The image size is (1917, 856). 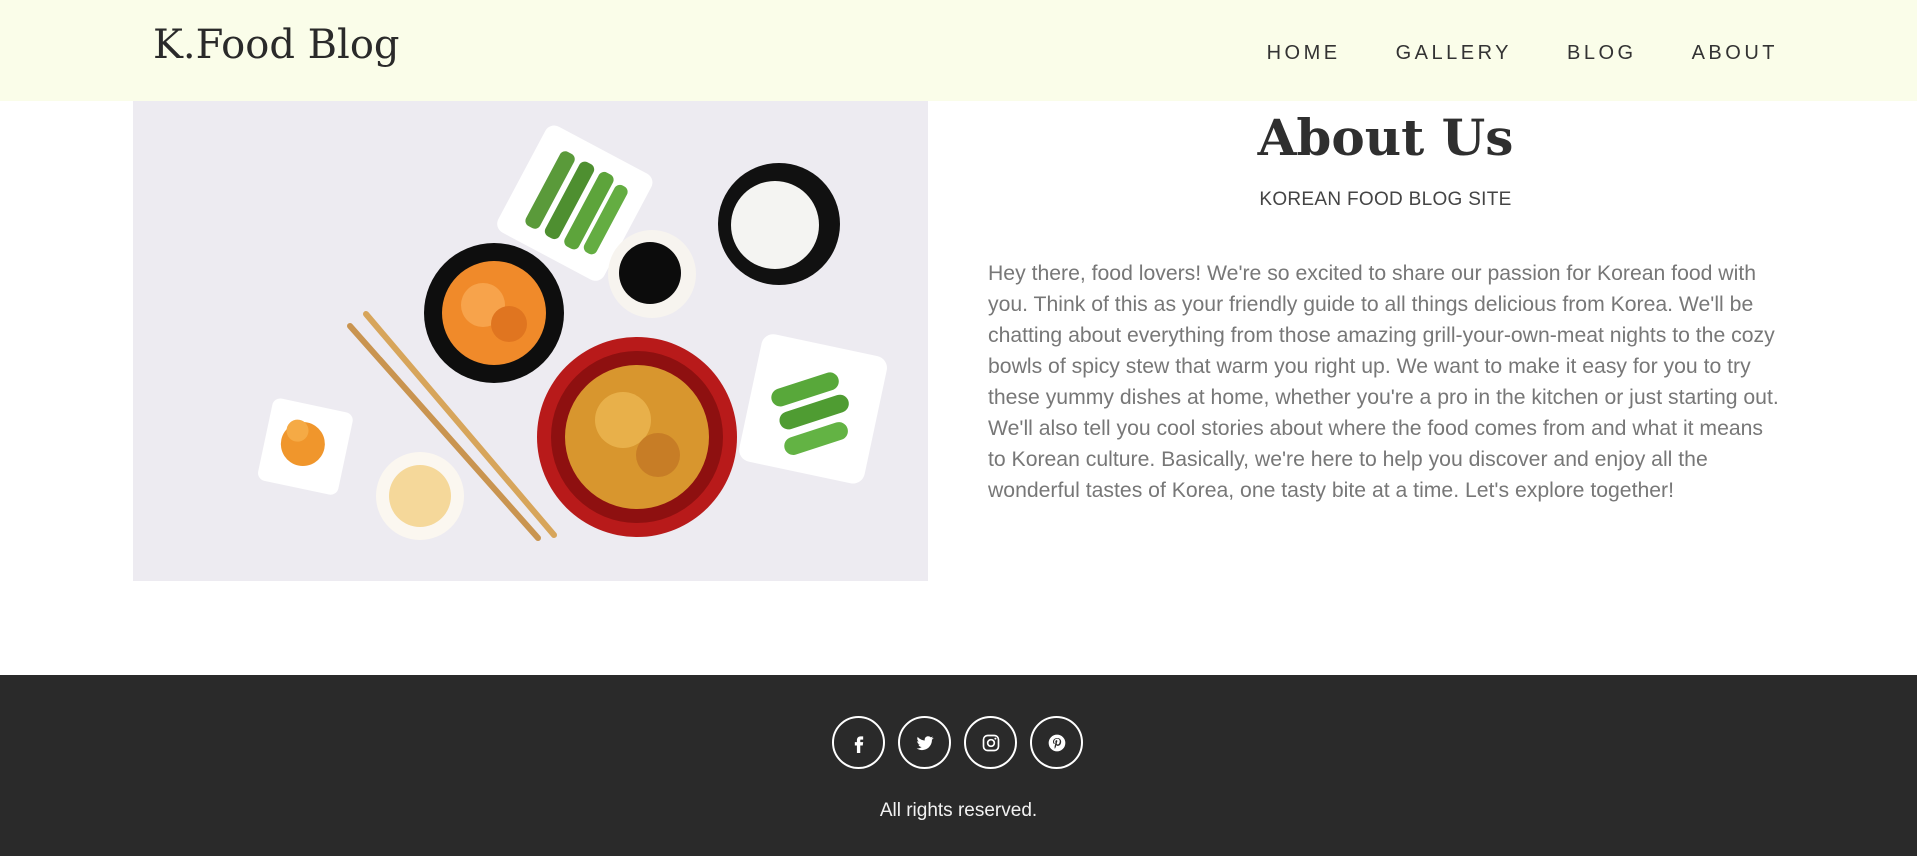 What do you see at coordinates (958, 810) in the screenshot?
I see `copyright-text: All rights reserved.` at bounding box center [958, 810].